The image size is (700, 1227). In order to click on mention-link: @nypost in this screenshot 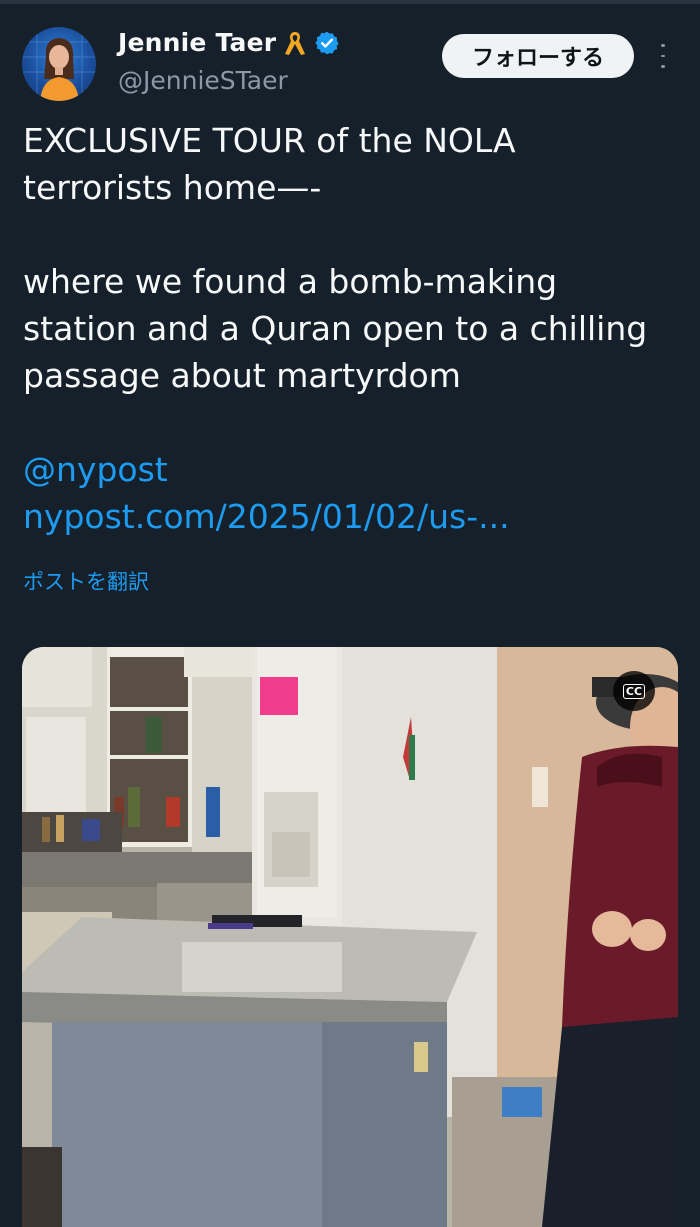, I will do `click(348, 469)`.